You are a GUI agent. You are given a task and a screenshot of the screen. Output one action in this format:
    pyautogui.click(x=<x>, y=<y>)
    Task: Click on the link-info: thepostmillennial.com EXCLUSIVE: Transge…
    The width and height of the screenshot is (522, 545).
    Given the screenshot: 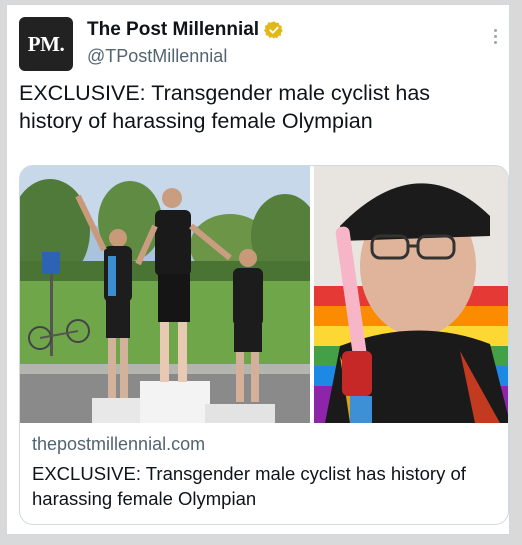 What is the action you would take?
    pyautogui.click(x=265, y=472)
    